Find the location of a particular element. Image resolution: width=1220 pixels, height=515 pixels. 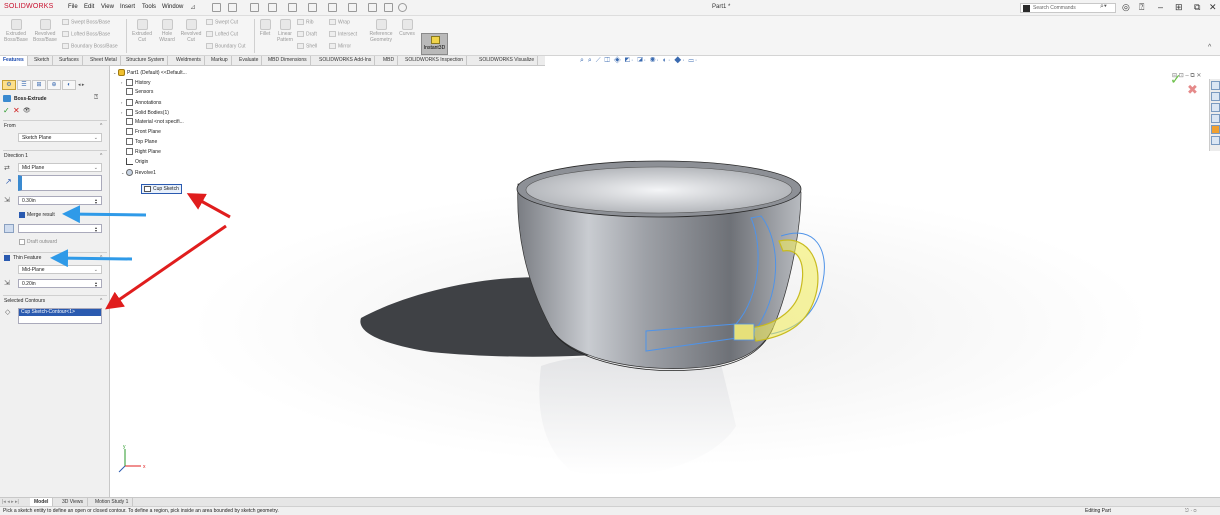

tab-solidworks-visualize: SOLIDWORKS Visualize is located at coordinates (507, 61).